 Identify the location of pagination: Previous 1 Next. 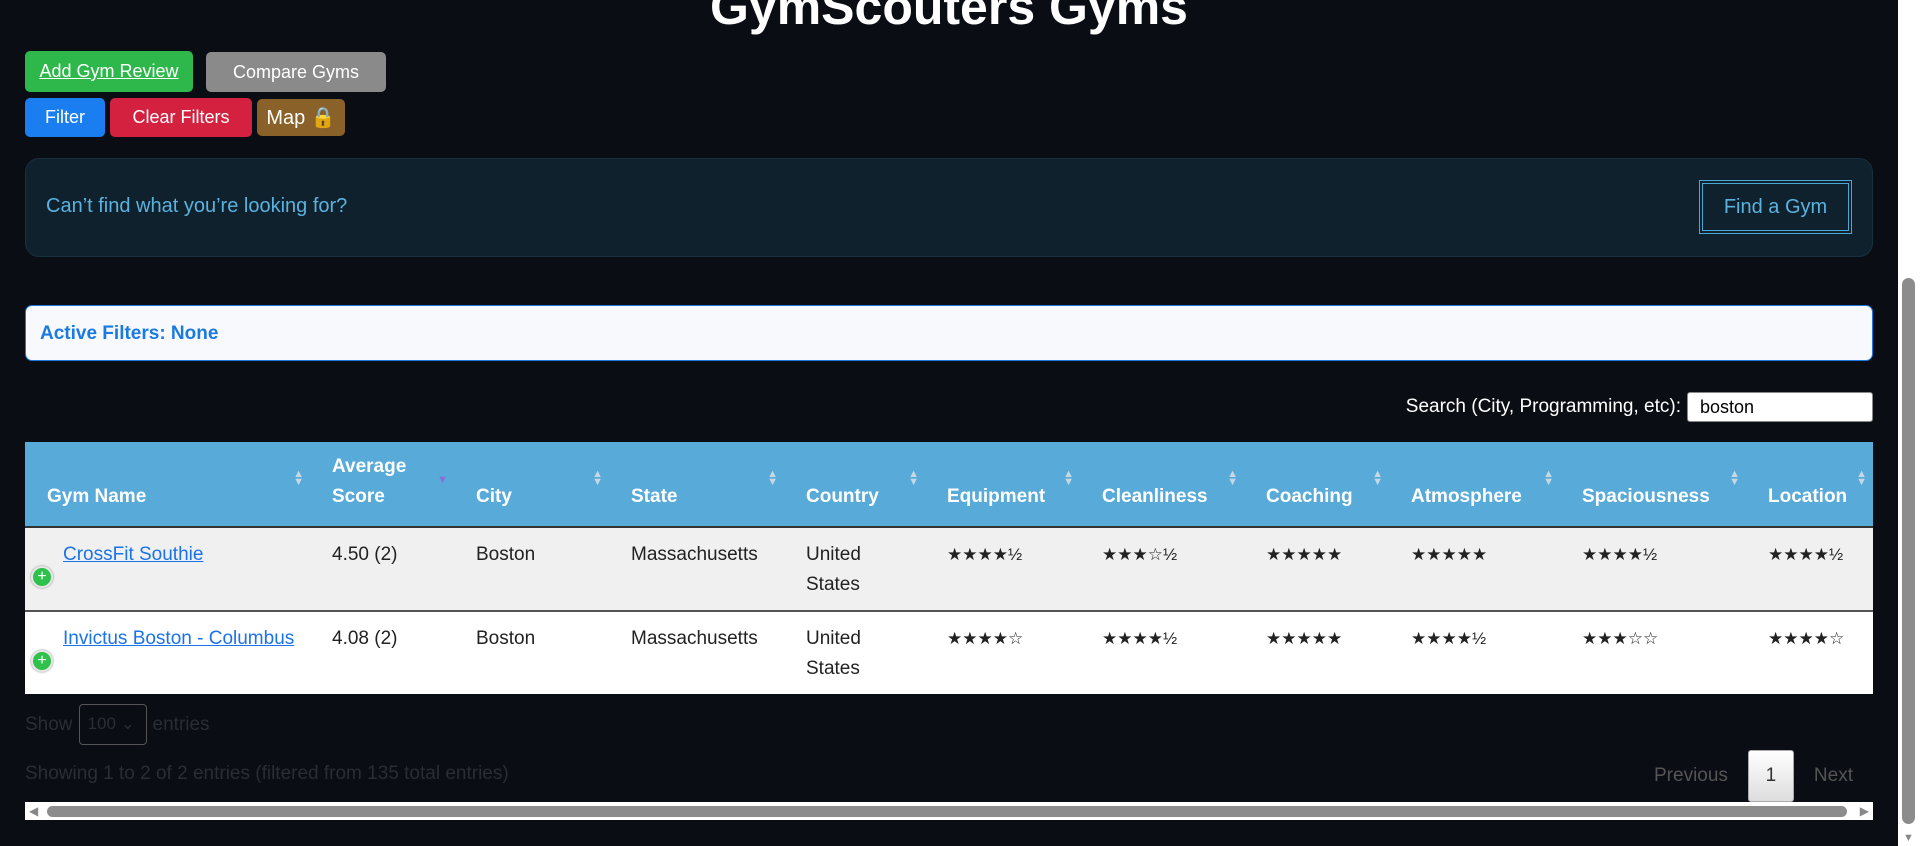
(1753, 776).